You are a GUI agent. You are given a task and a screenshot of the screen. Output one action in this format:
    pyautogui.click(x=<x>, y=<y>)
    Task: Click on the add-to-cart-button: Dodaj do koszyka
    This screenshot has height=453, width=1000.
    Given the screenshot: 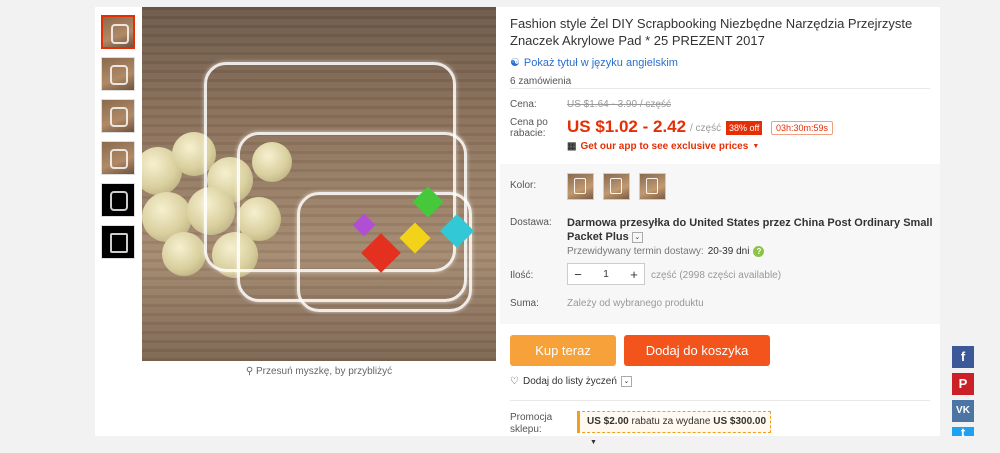 What is the action you would take?
    pyautogui.click(x=697, y=350)
    